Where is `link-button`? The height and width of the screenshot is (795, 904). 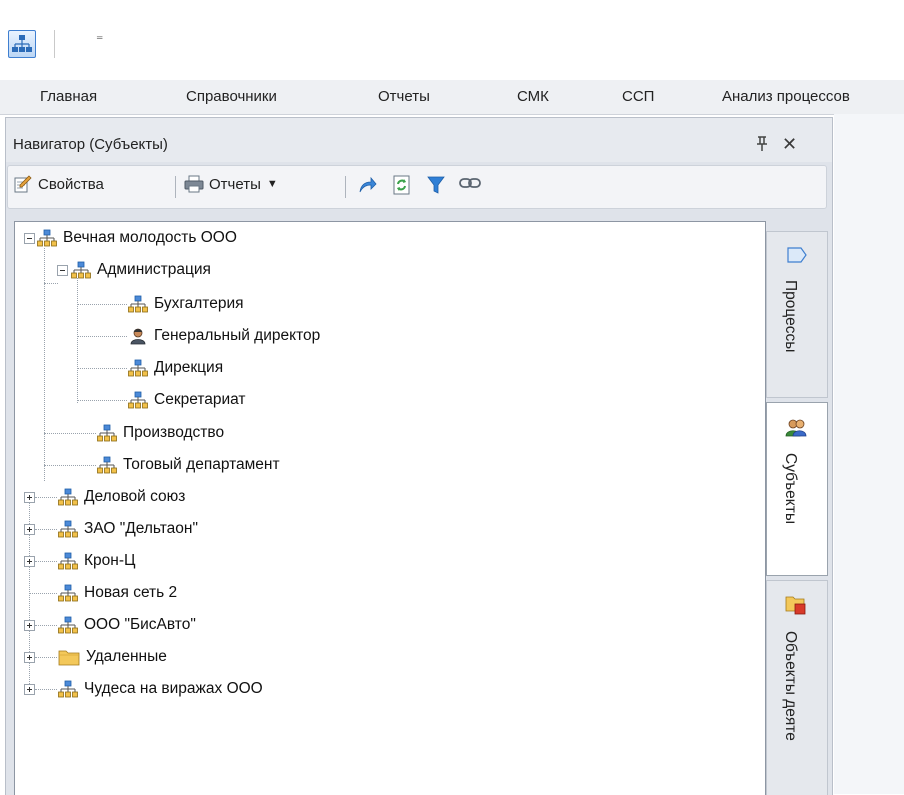 link-button is located at coordinates (470, 183).